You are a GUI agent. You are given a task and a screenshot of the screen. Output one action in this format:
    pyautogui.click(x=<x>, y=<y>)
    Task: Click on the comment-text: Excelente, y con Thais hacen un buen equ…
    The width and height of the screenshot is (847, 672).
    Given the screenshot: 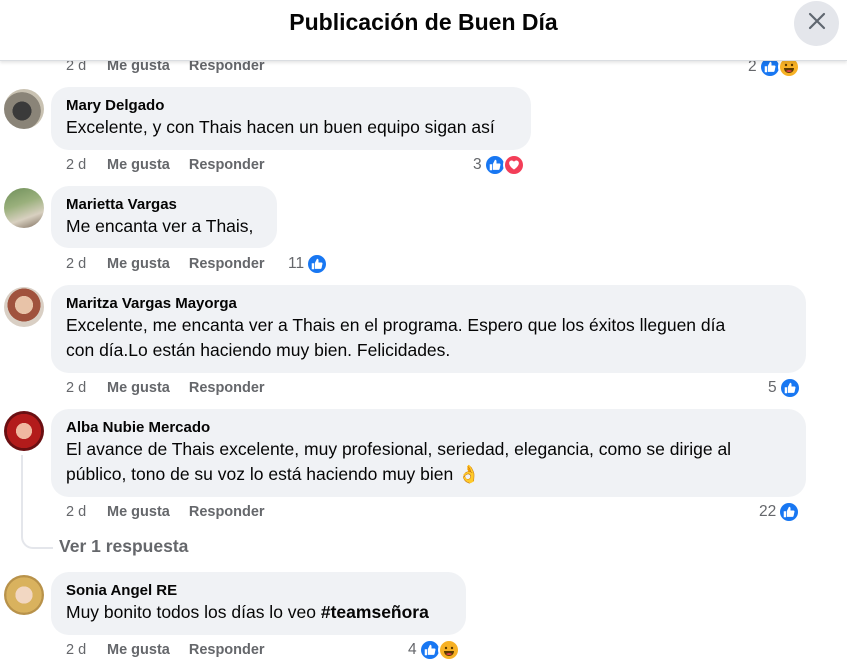 What is the action you would take?
    pyautogui.click(x=280, y=127)
    